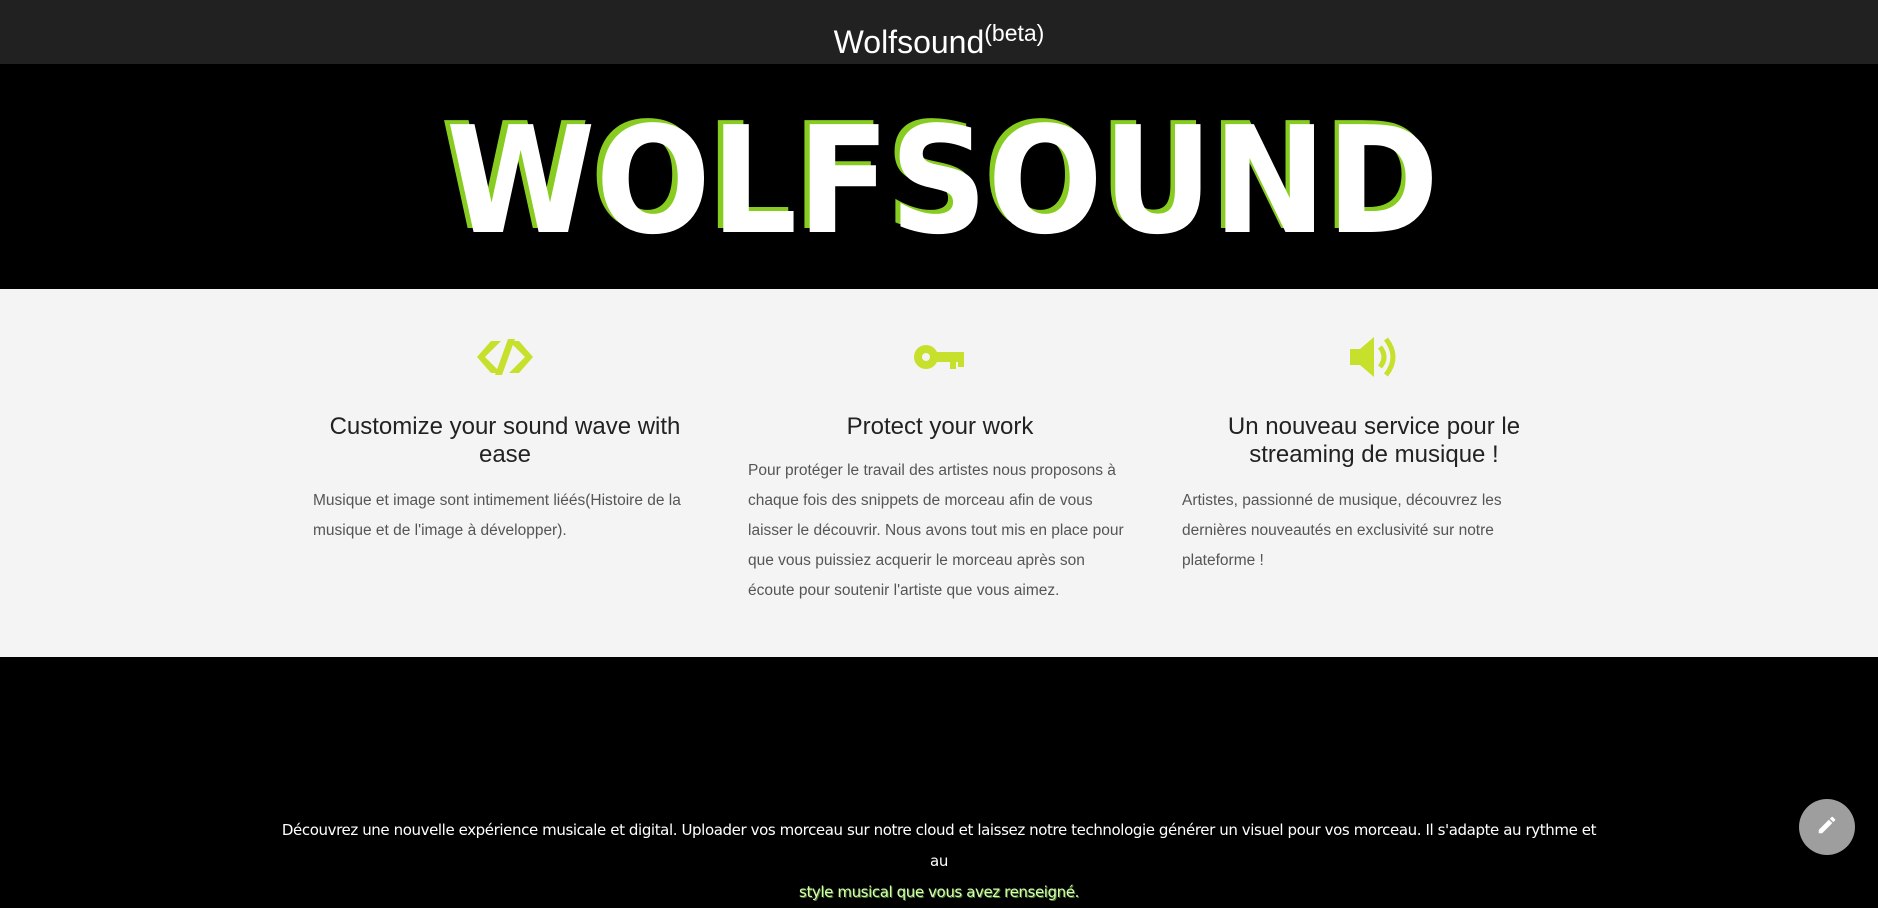  I want to click on pencil-icon, so click(1827, 827).